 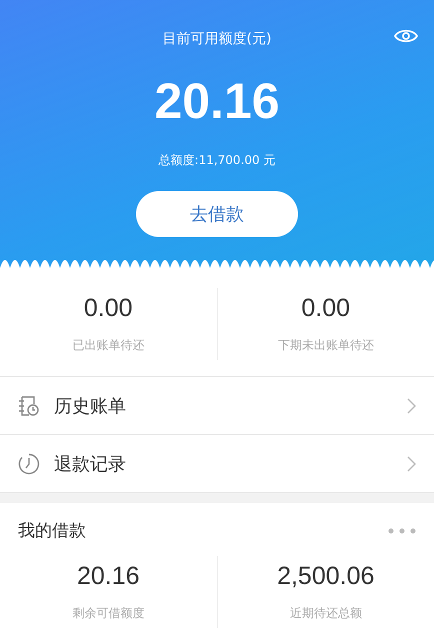 I want to click on available-credit-title: 目前可用额度(元), so click(x=217, y=39).